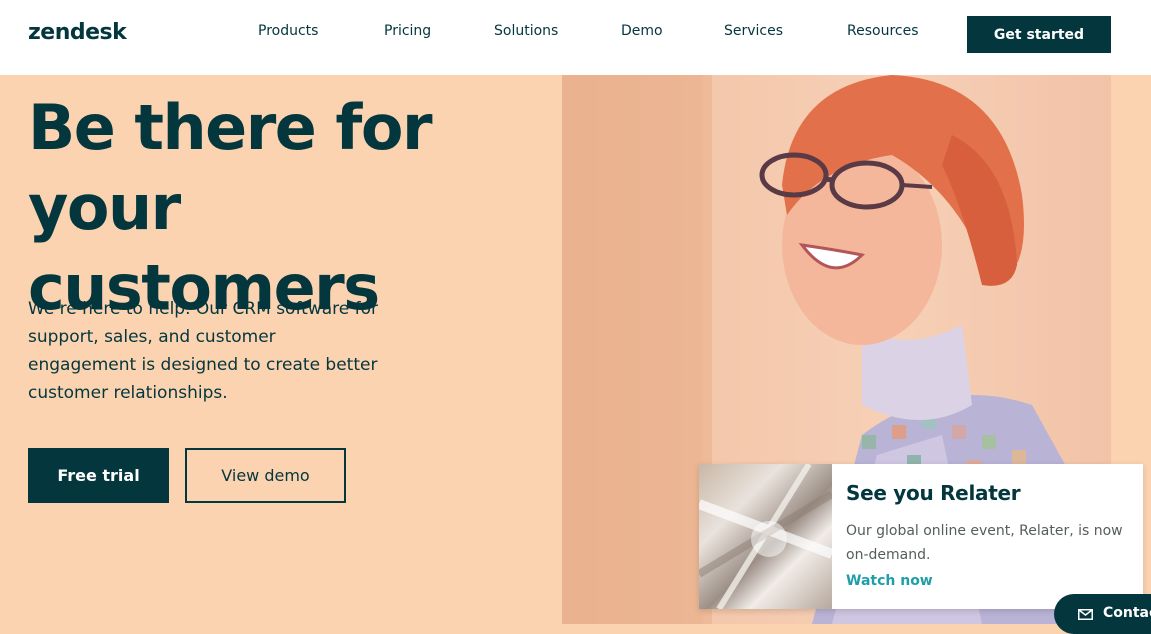 Image resolution: width=1151 pixels, height=634 pixels. What do you see at coordinates (753, 31) in the screenshot?
I see `nav-item-services: Services` at bounding box center [753, 31].